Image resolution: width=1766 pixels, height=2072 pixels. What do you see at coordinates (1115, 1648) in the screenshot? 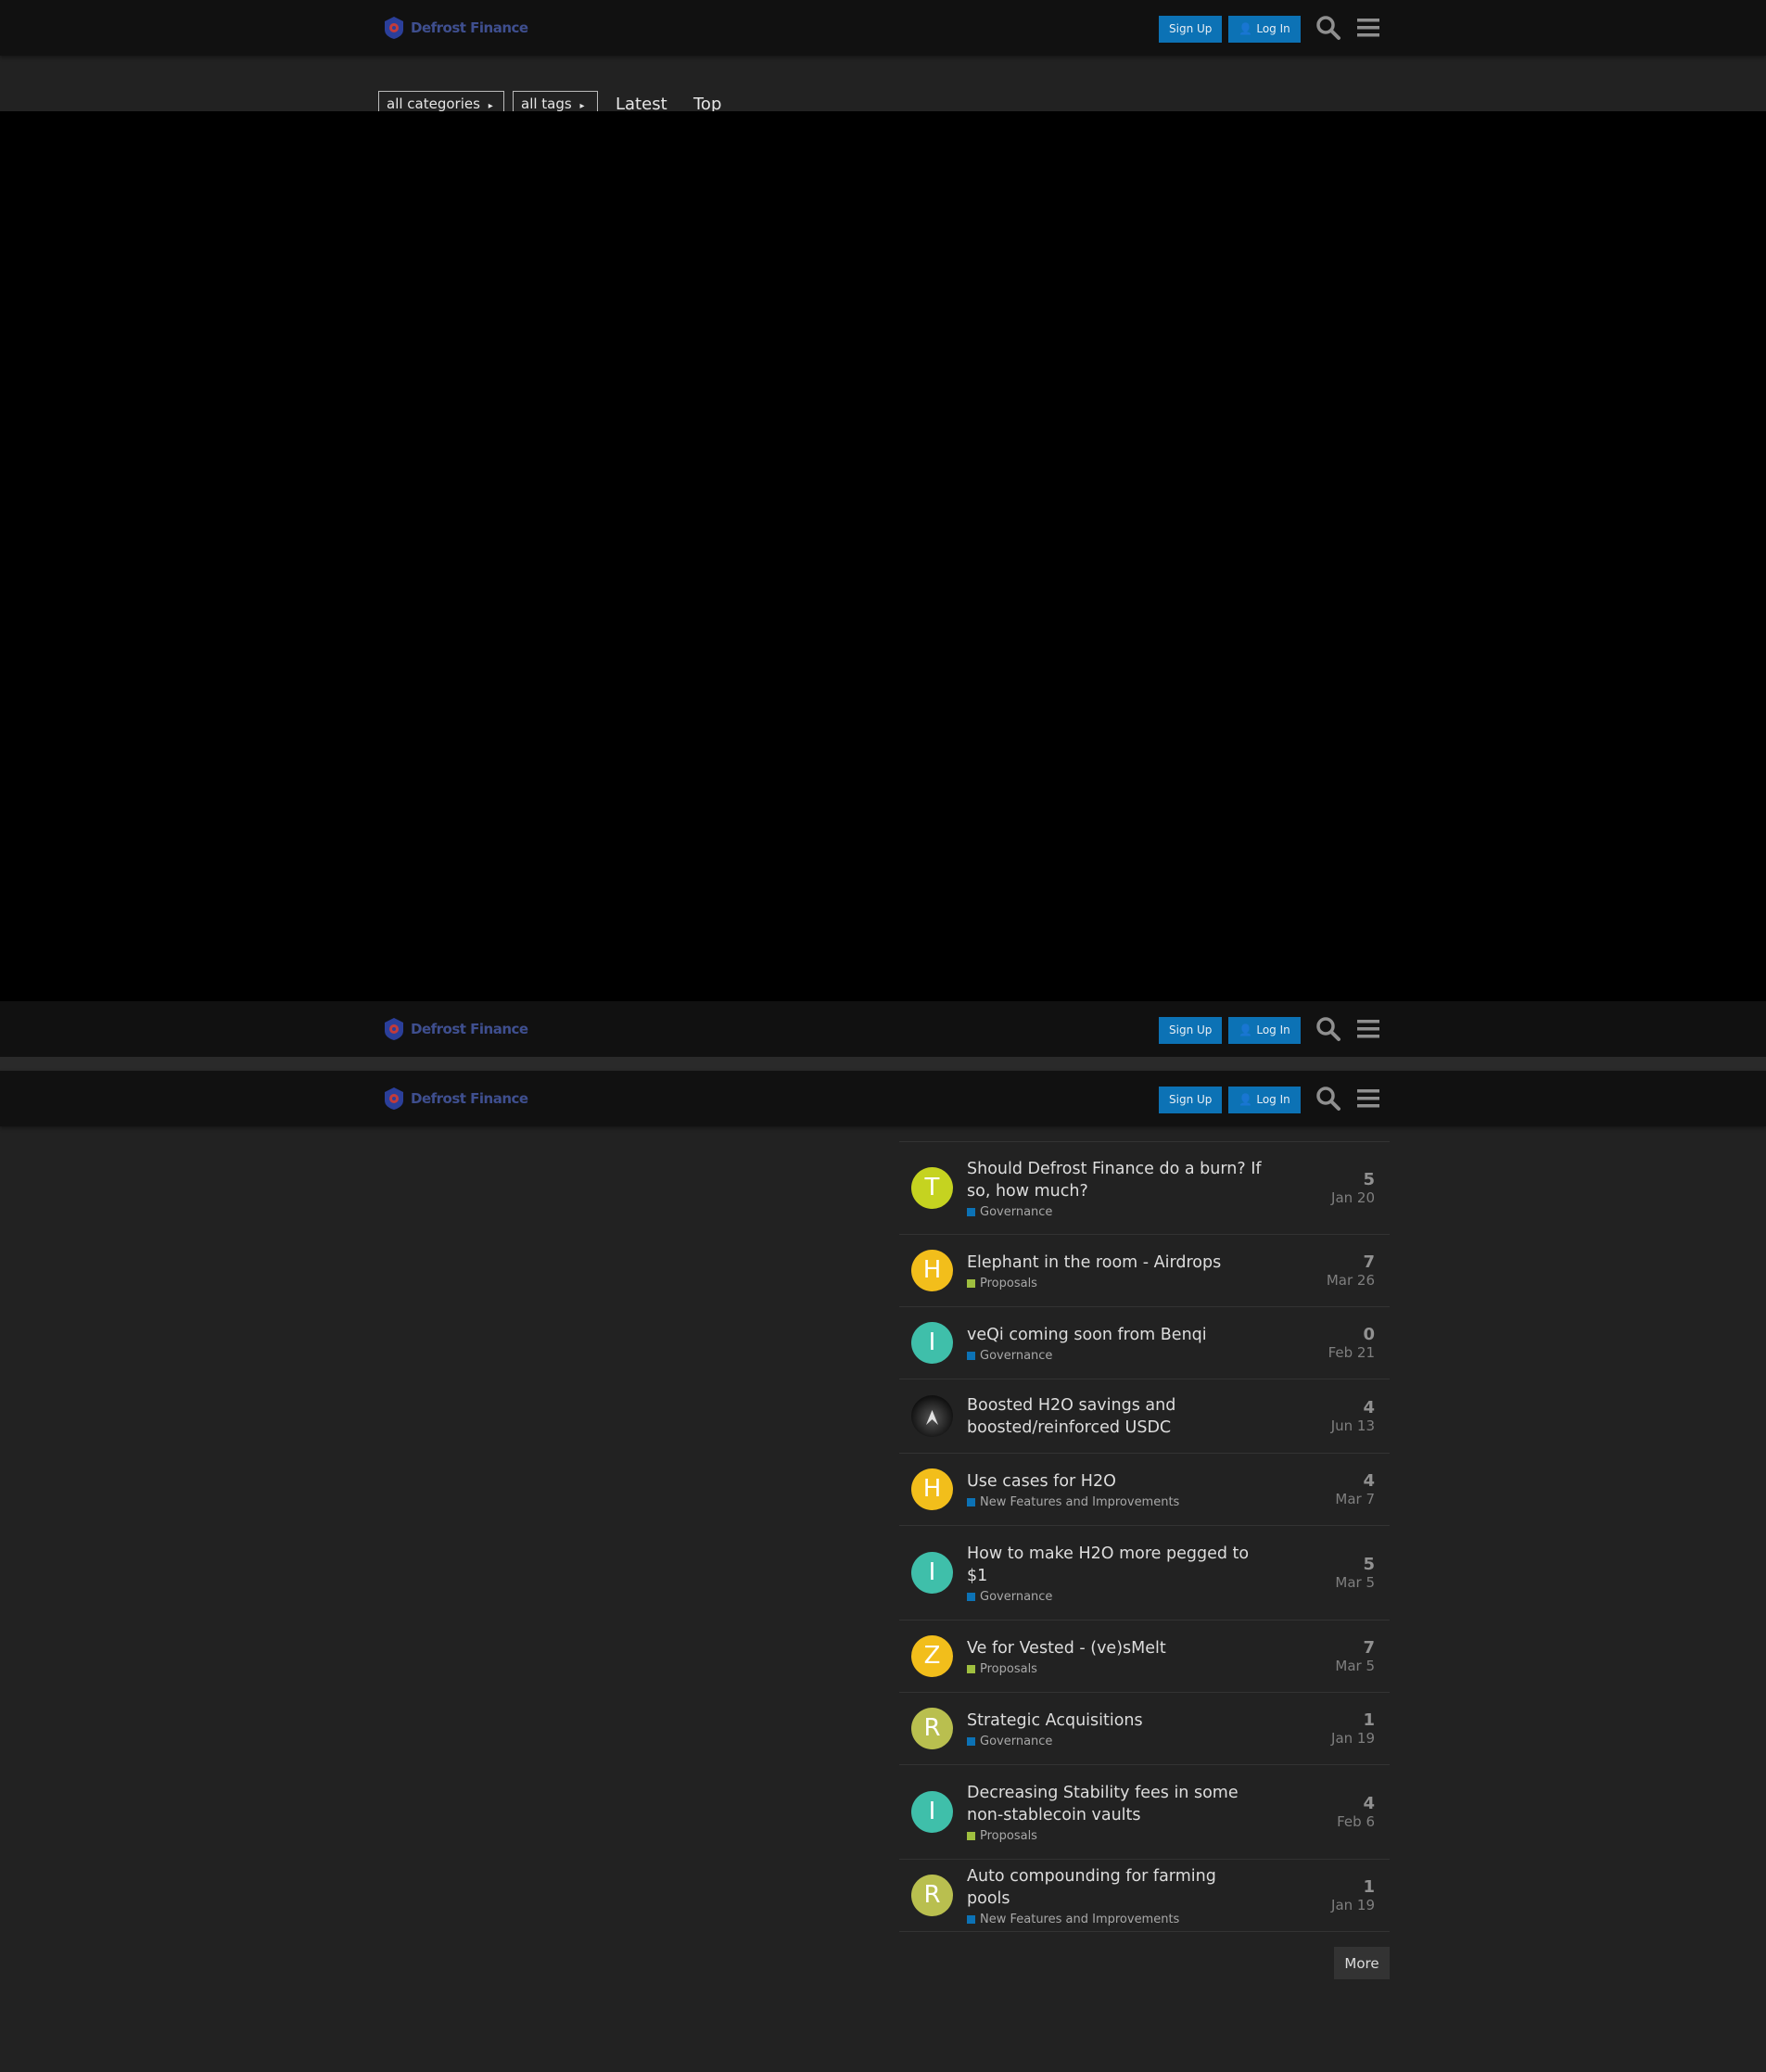
I see `topic-title: Ve for Vested - (ve)sMelt` at bounding box center [1115, 1648].